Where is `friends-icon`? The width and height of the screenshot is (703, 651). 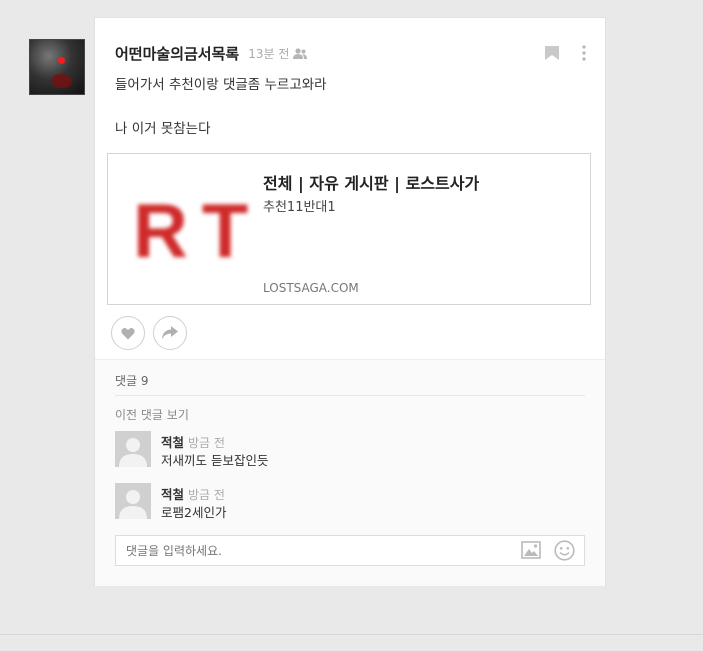
friends-icon is located at coordinates (300, 53).